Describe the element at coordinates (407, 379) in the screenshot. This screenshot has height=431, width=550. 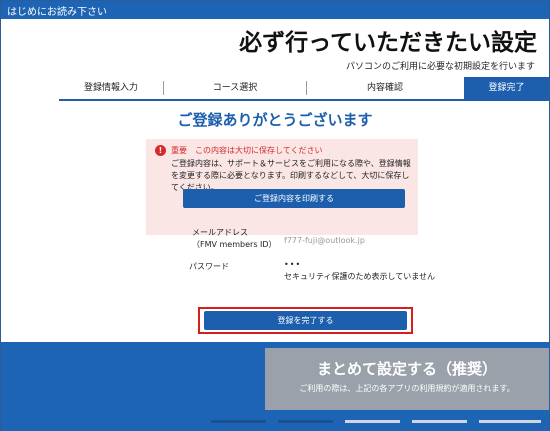
I see `bulk-setup-button: まとめて設定する（推奨） ご利用の際は、上記の各アプリの利用規約が適用されます。` at that location.